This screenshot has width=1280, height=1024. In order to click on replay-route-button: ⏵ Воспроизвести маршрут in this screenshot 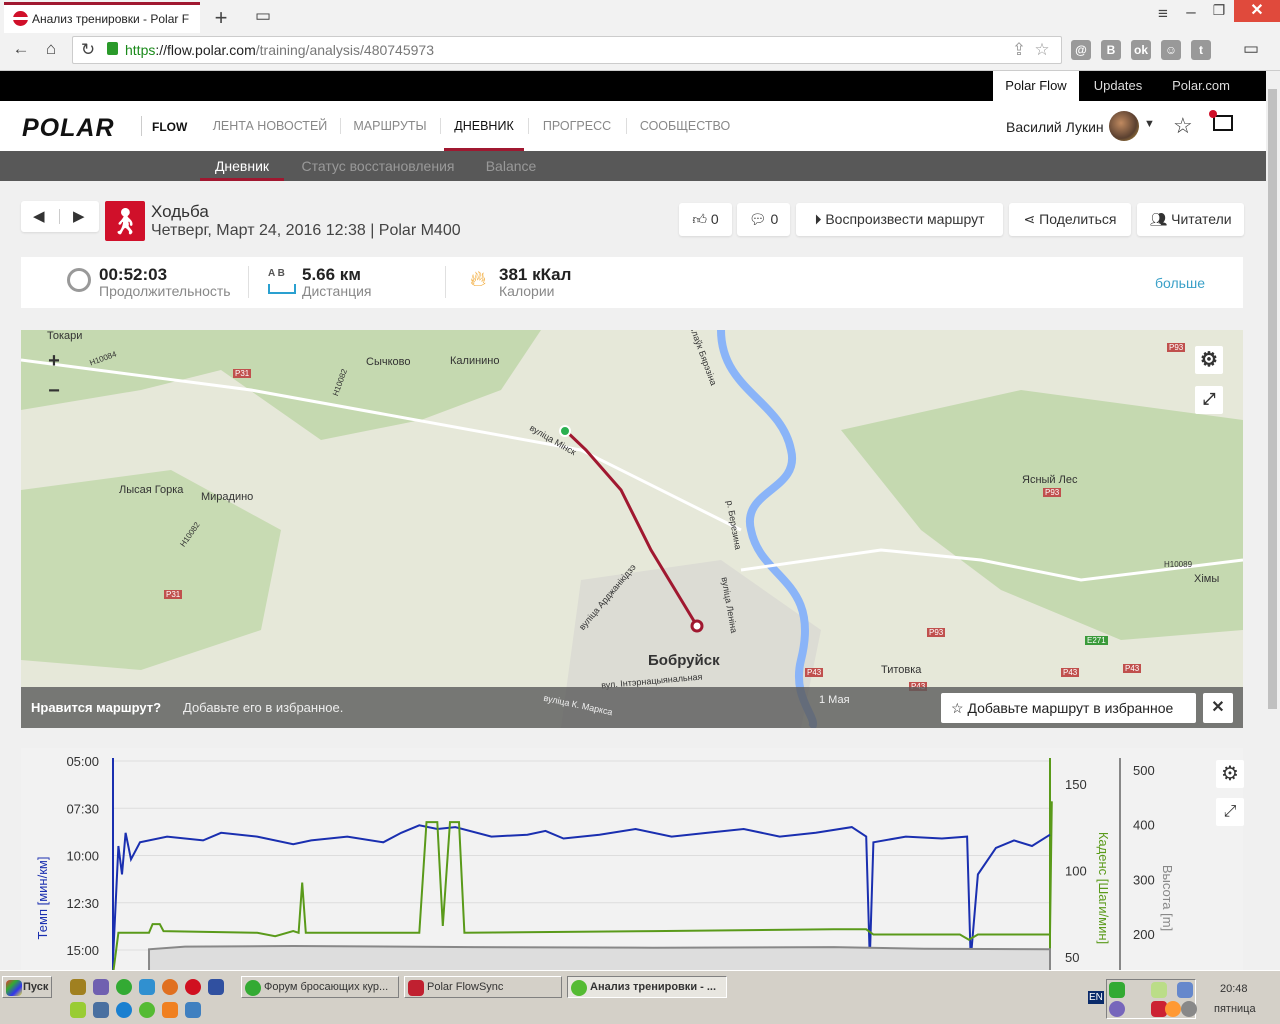, I will do `click(899, 219)`.